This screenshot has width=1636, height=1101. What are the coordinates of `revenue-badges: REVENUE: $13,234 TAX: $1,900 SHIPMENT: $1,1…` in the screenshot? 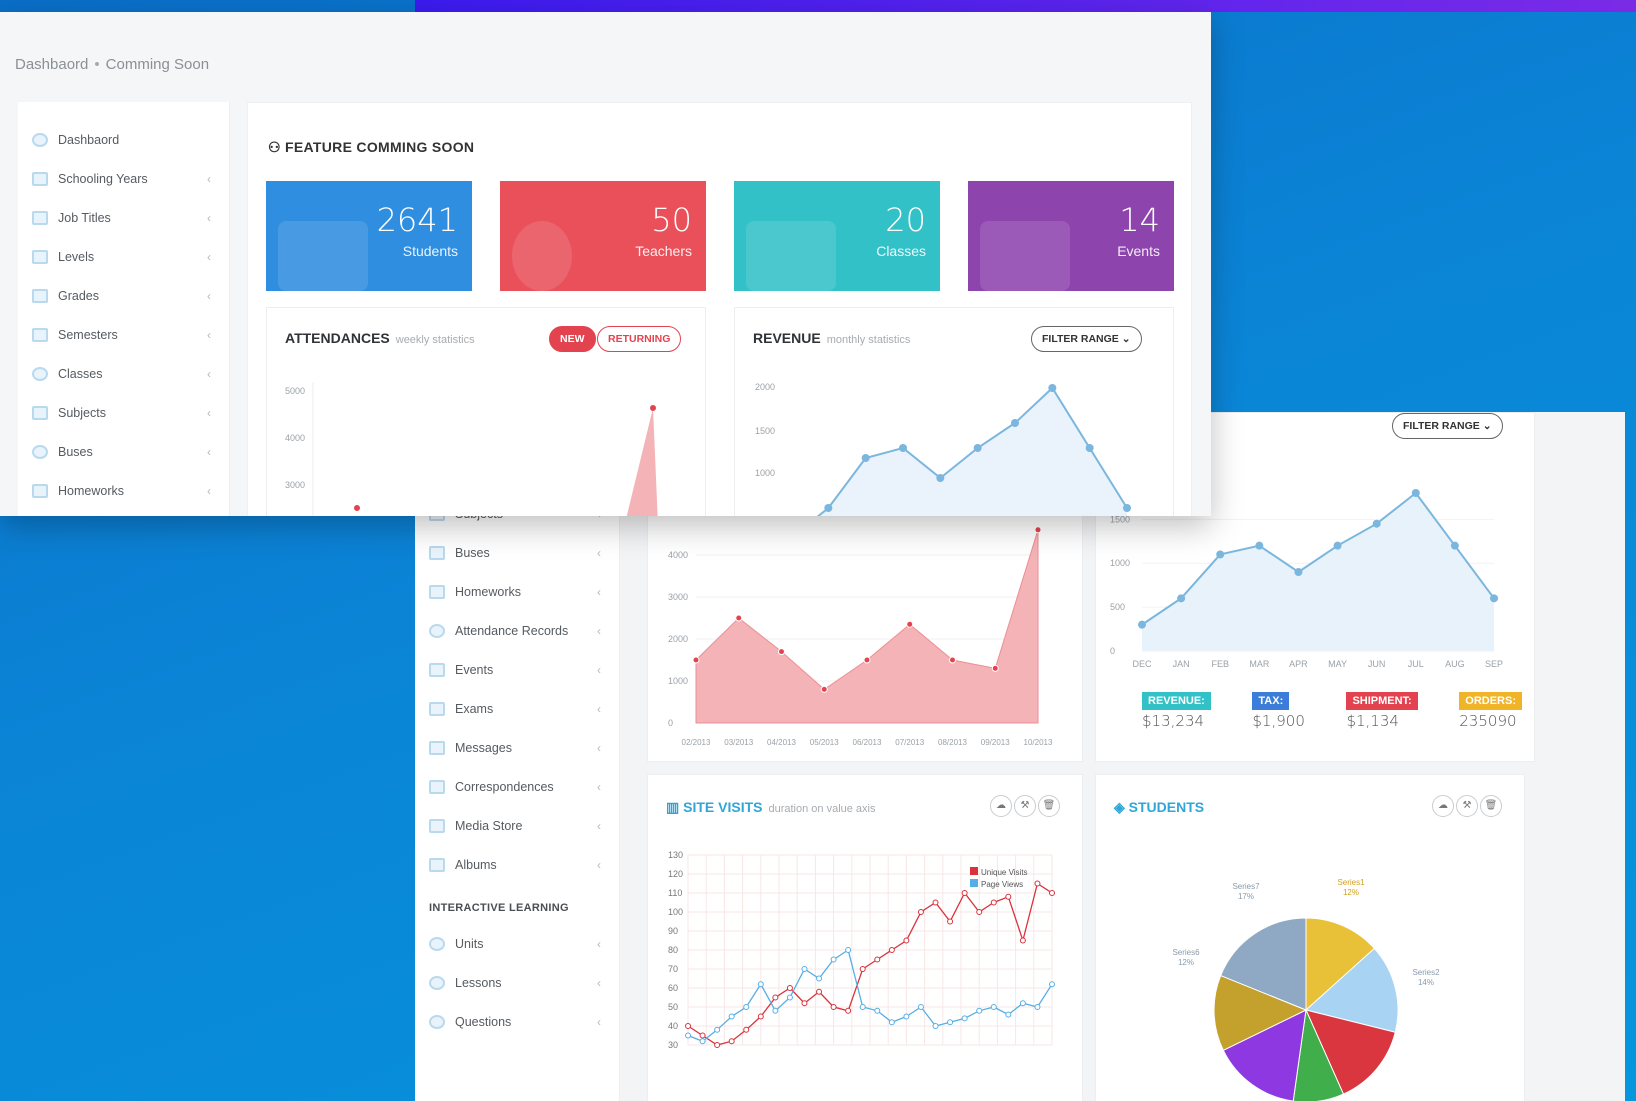 It's located at (1332, 710).